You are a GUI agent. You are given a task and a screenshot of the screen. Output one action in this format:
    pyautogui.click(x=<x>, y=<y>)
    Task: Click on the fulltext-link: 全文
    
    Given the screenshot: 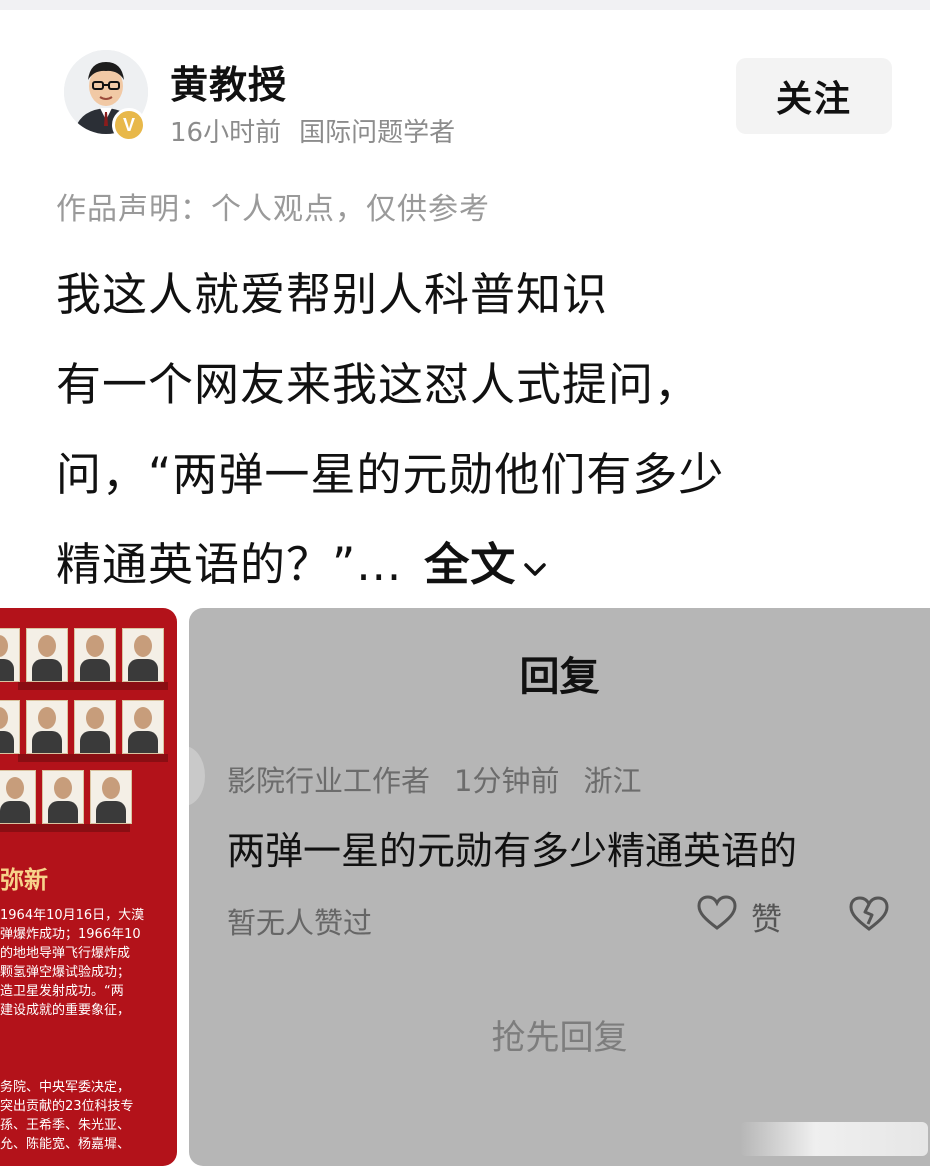 What is the action you would take?
    pyautogui.click(x=486, y=564)
    